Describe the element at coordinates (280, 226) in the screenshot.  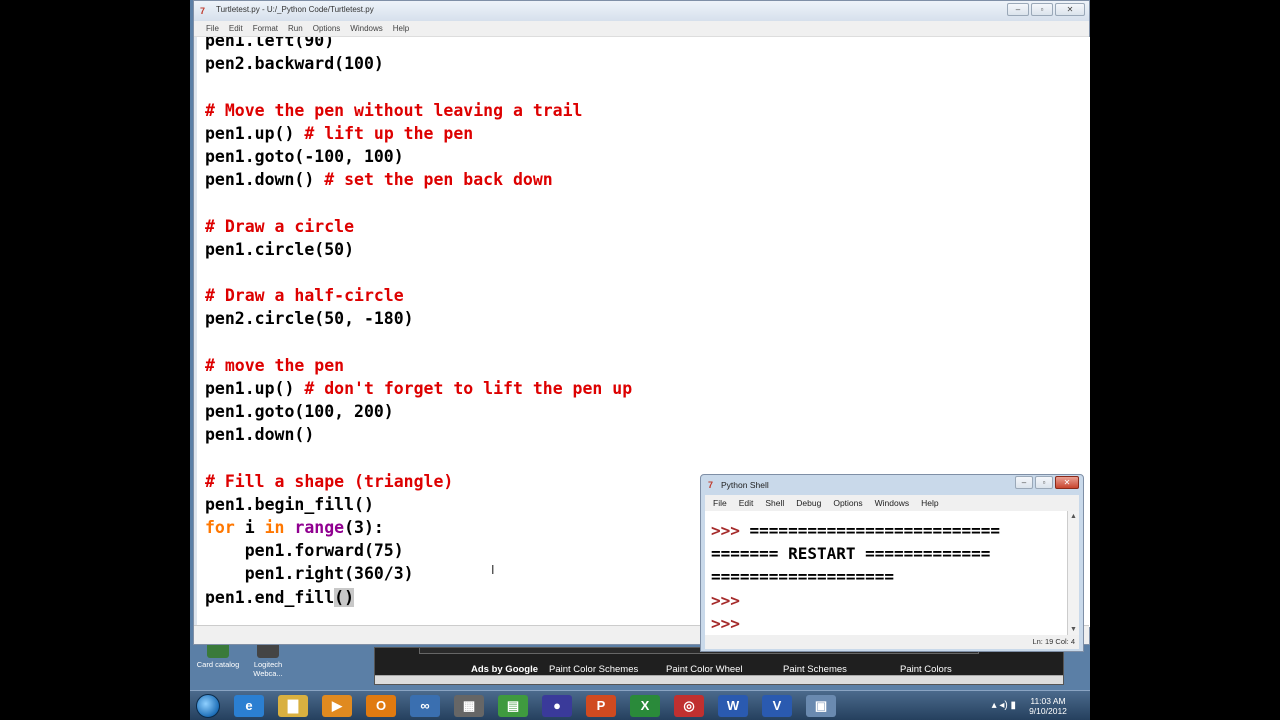
I see `code-token: # Draw a circle` at that location.